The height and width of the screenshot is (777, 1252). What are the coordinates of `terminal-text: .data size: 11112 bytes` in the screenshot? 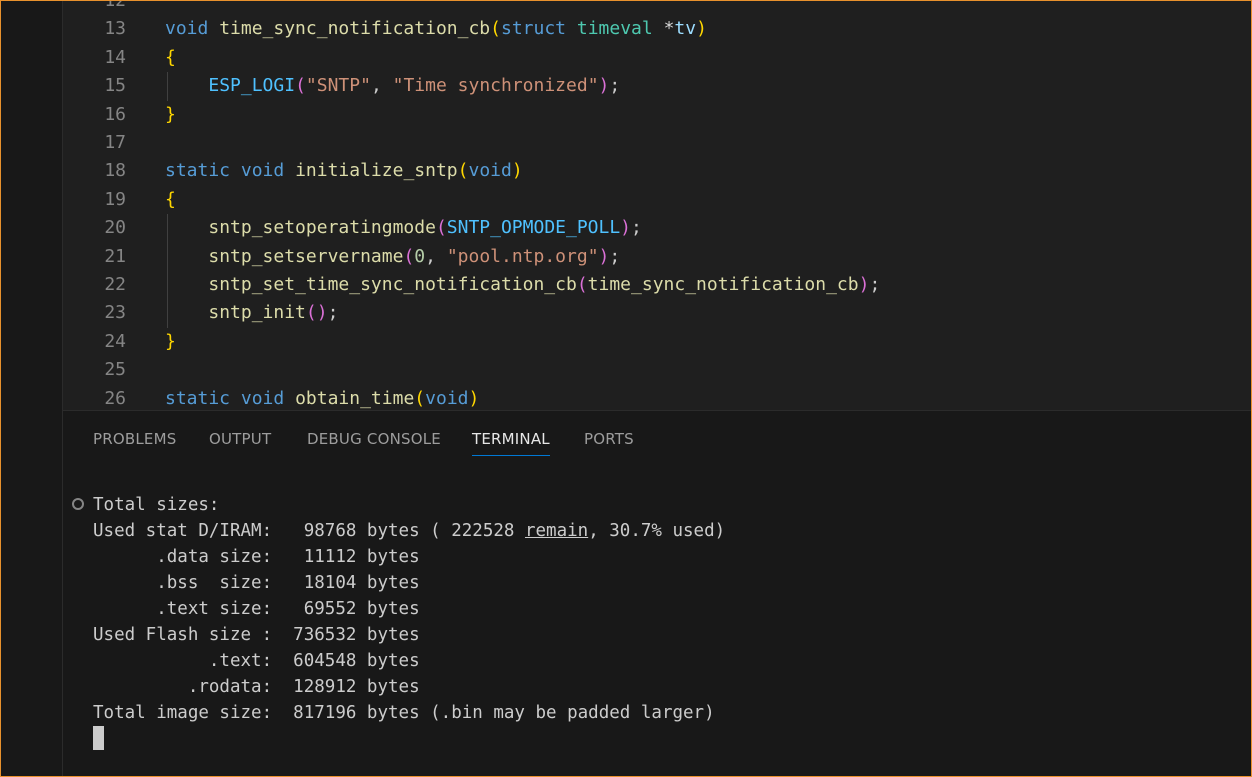 It's located at (256, 557).